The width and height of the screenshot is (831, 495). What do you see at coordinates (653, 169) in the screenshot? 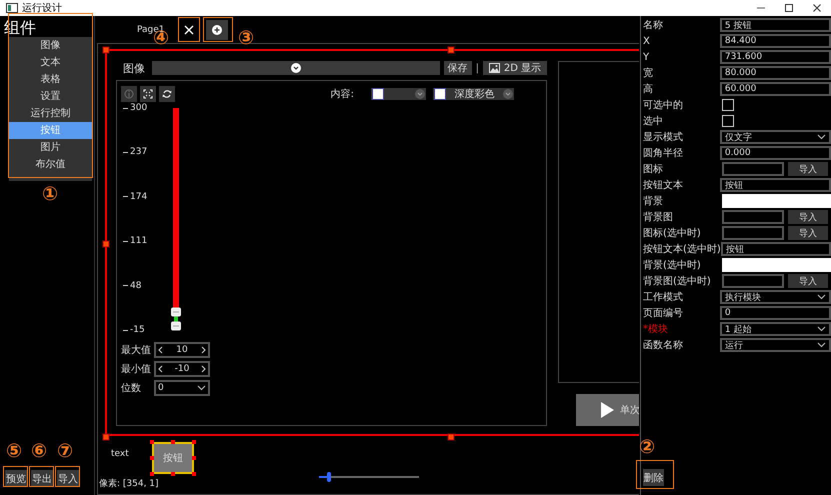
I see `property-label: 图标` at bounding box center [653, 169].